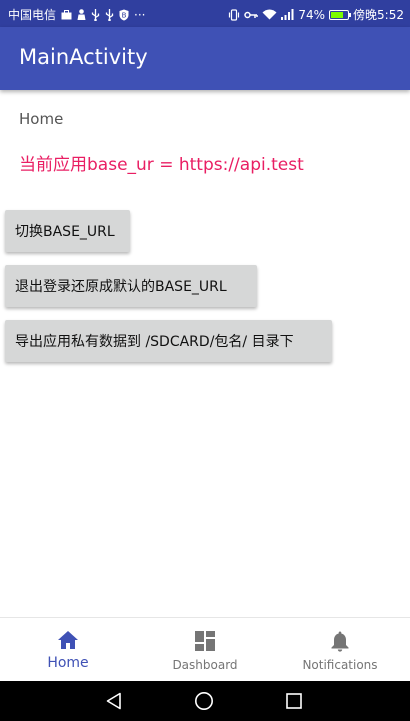  What do you see at coordinates (234, 14) in the screenshot?
I see `vibrate-icon` at bounding box center [234, 14].